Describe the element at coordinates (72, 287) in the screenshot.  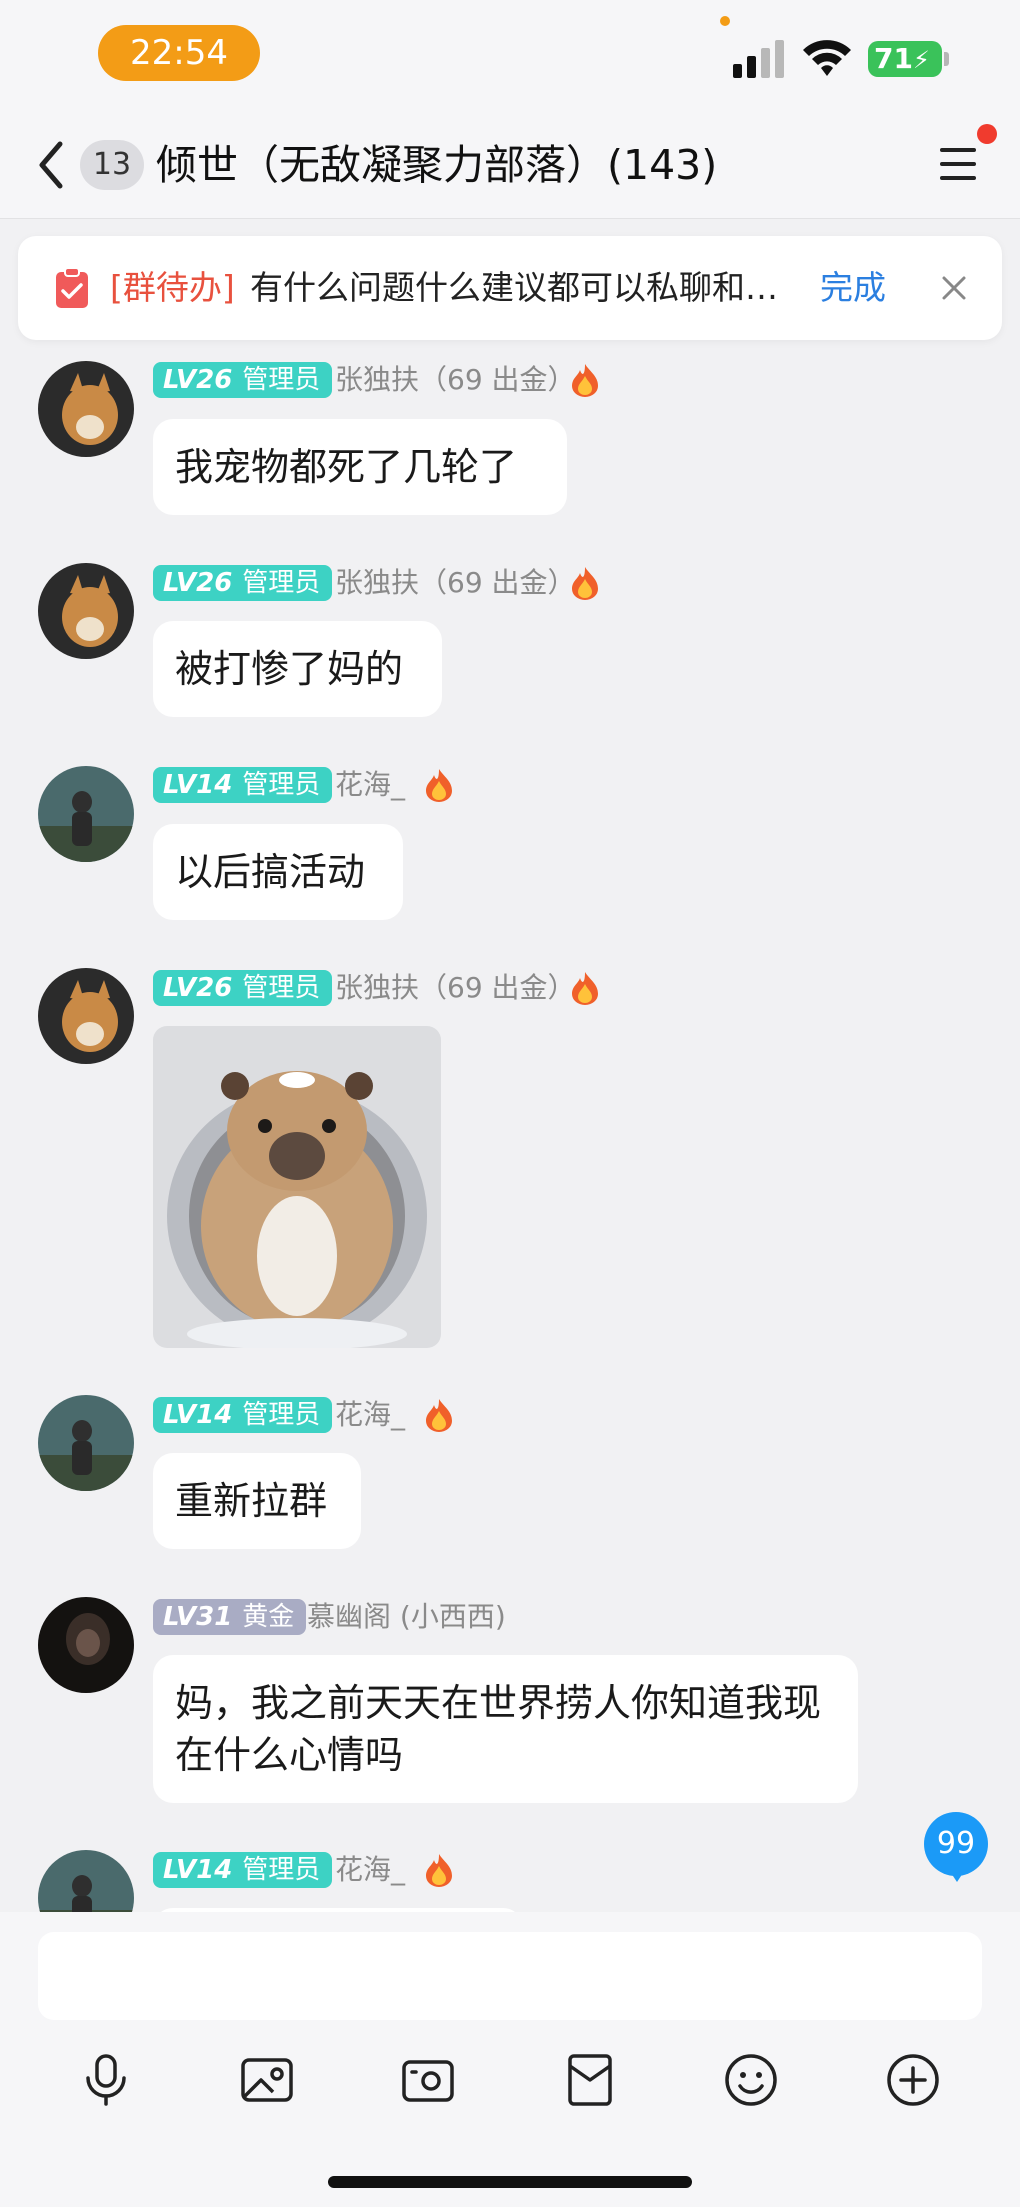
I see `todo-icon` at that location.